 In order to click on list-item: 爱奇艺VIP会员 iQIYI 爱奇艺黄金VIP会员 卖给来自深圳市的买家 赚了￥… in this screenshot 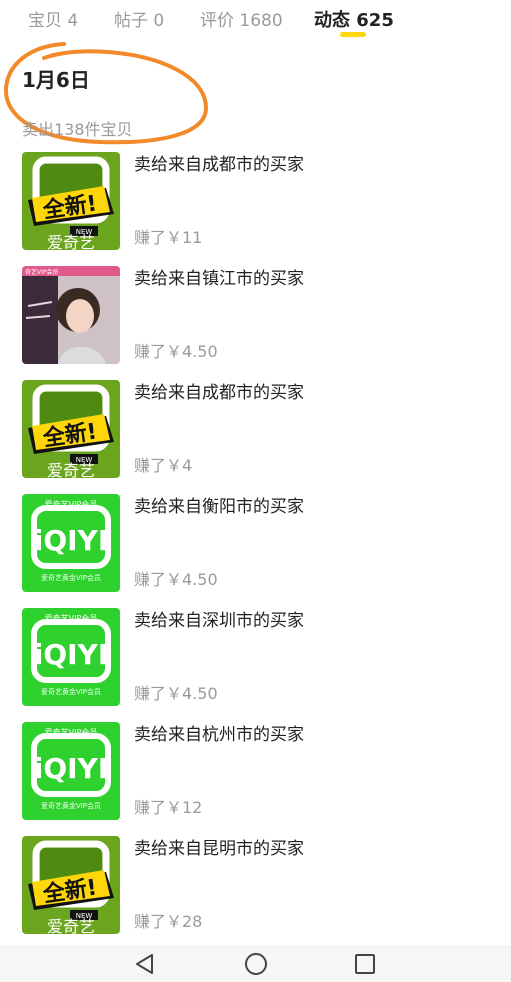, I will do `click(255, 658)`.